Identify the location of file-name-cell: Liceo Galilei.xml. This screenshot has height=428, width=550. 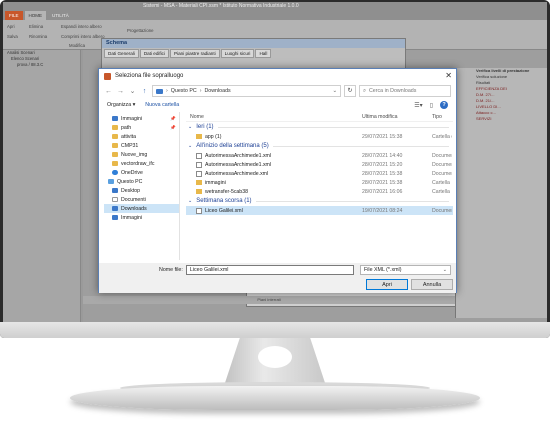
(274, 210).